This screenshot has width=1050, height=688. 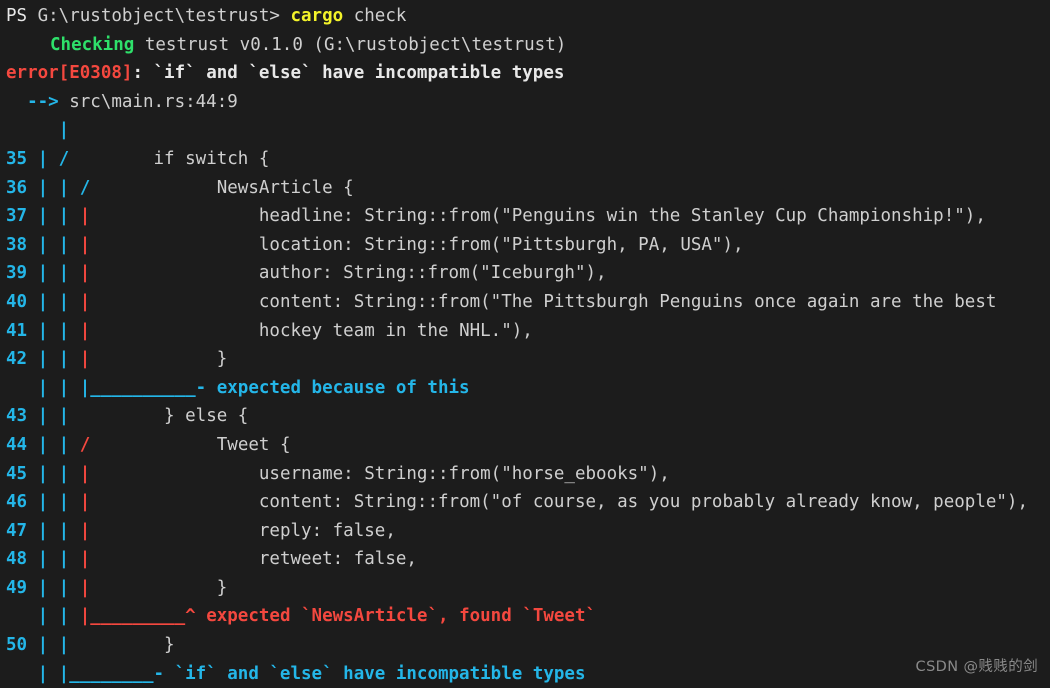 I want to click on line-number, so click(x=16, y=130).